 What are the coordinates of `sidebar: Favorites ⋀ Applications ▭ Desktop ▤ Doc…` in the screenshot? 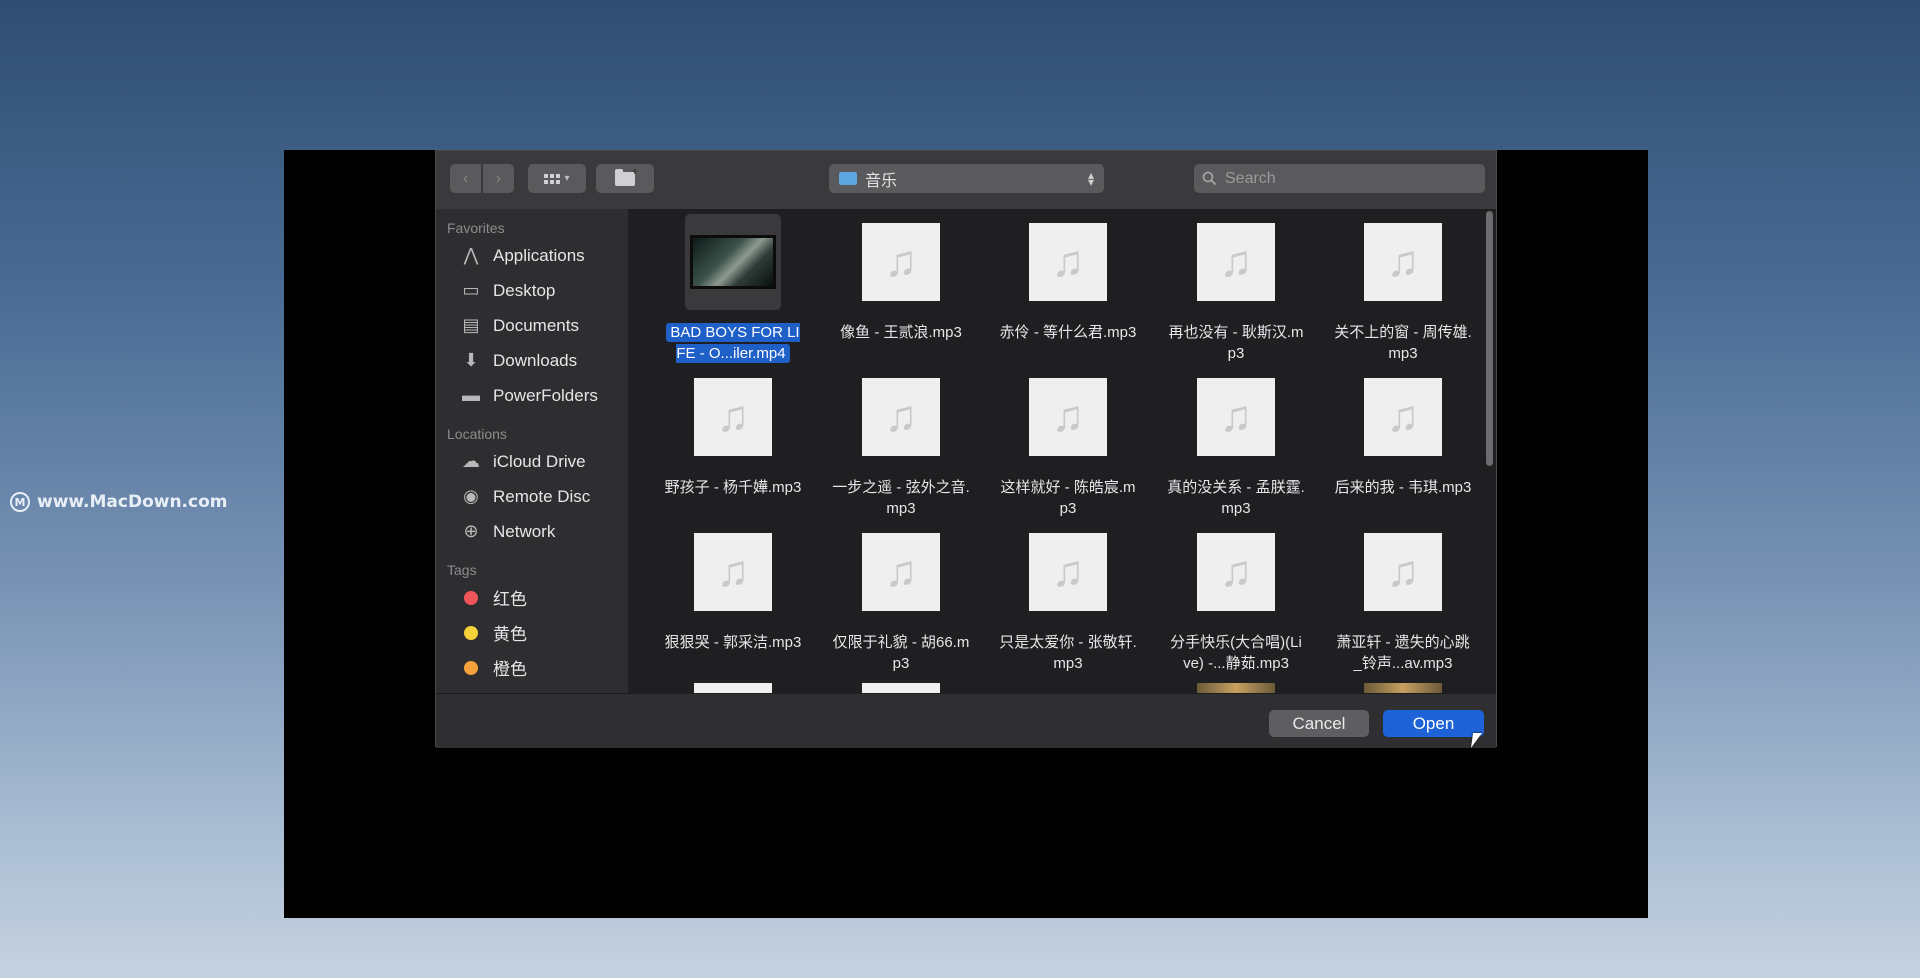 It's located at (532, 451).